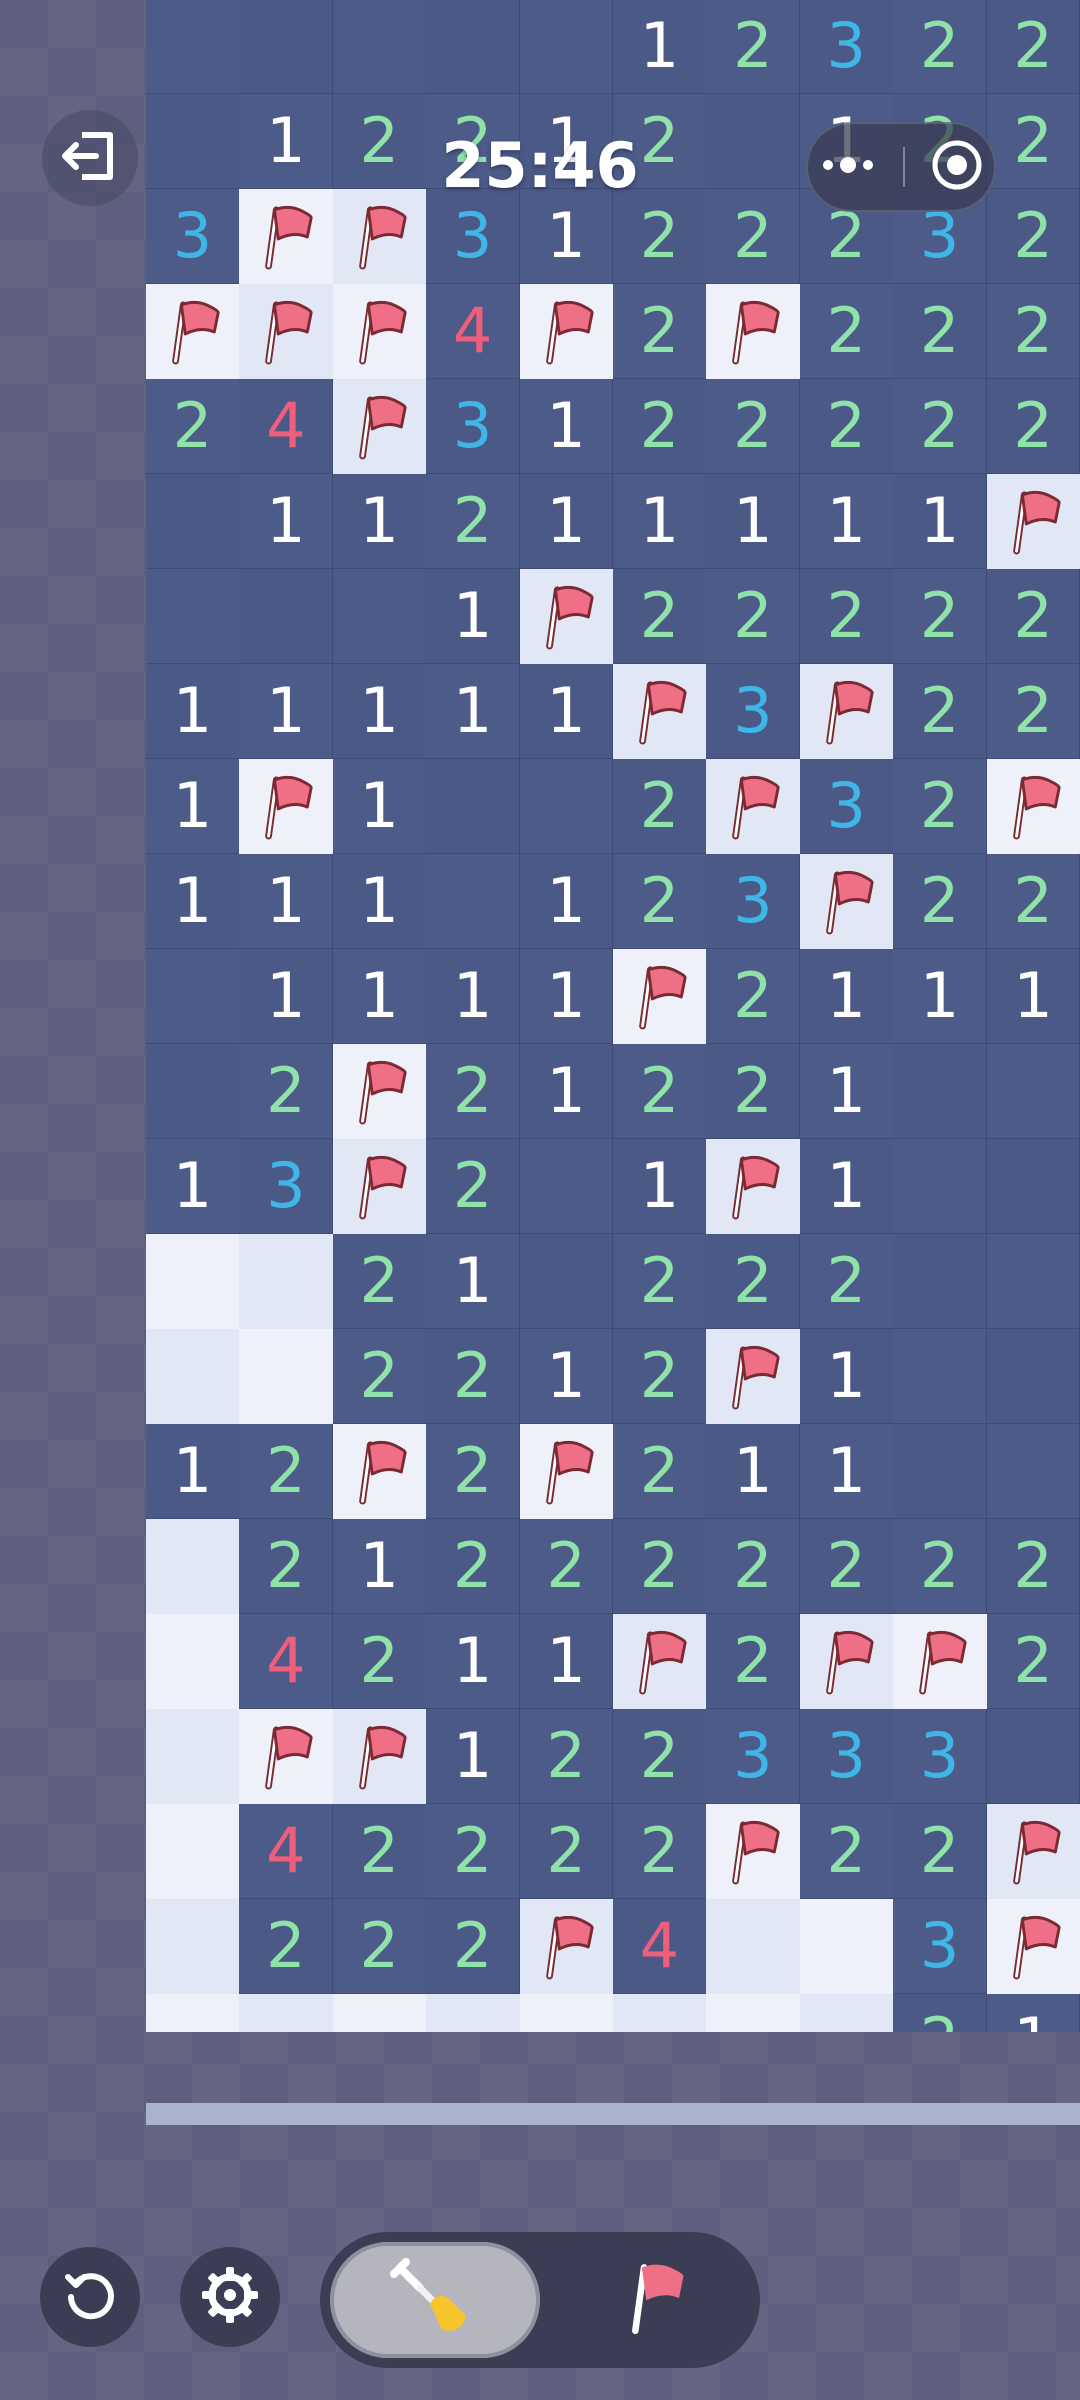  Describe the element at coordinates (90, 158) in the screenshot. I see `exit-button` at that location.